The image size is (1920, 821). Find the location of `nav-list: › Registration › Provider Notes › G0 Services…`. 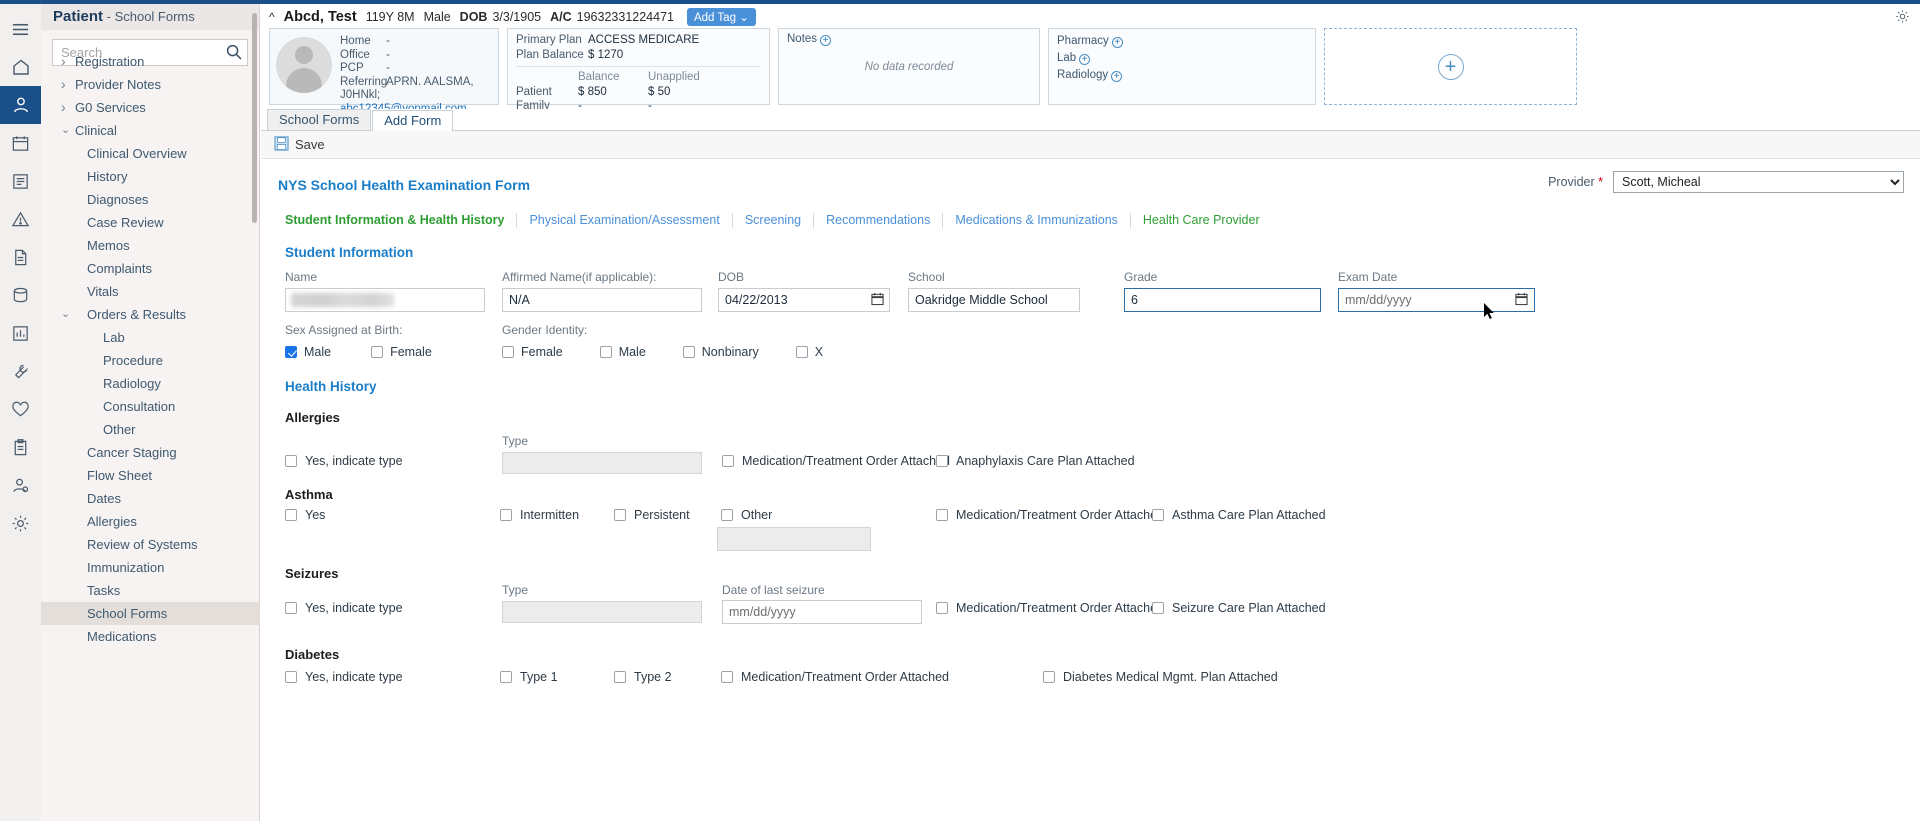

nav-list: › Registration › Provider Notes › G0 Services… is located at coordinates (150, 435).